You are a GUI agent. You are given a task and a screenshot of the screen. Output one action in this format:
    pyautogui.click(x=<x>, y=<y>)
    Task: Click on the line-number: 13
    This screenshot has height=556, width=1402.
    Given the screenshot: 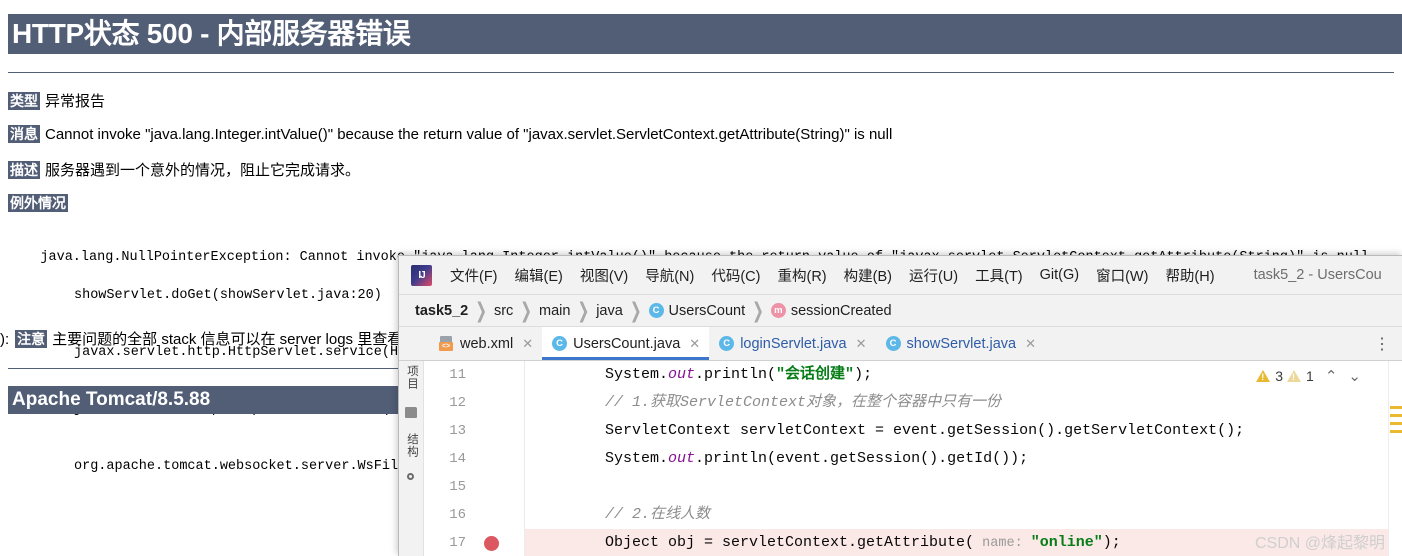 What is the action you would take?
    pyautogui.click(x=457, y=431)
    